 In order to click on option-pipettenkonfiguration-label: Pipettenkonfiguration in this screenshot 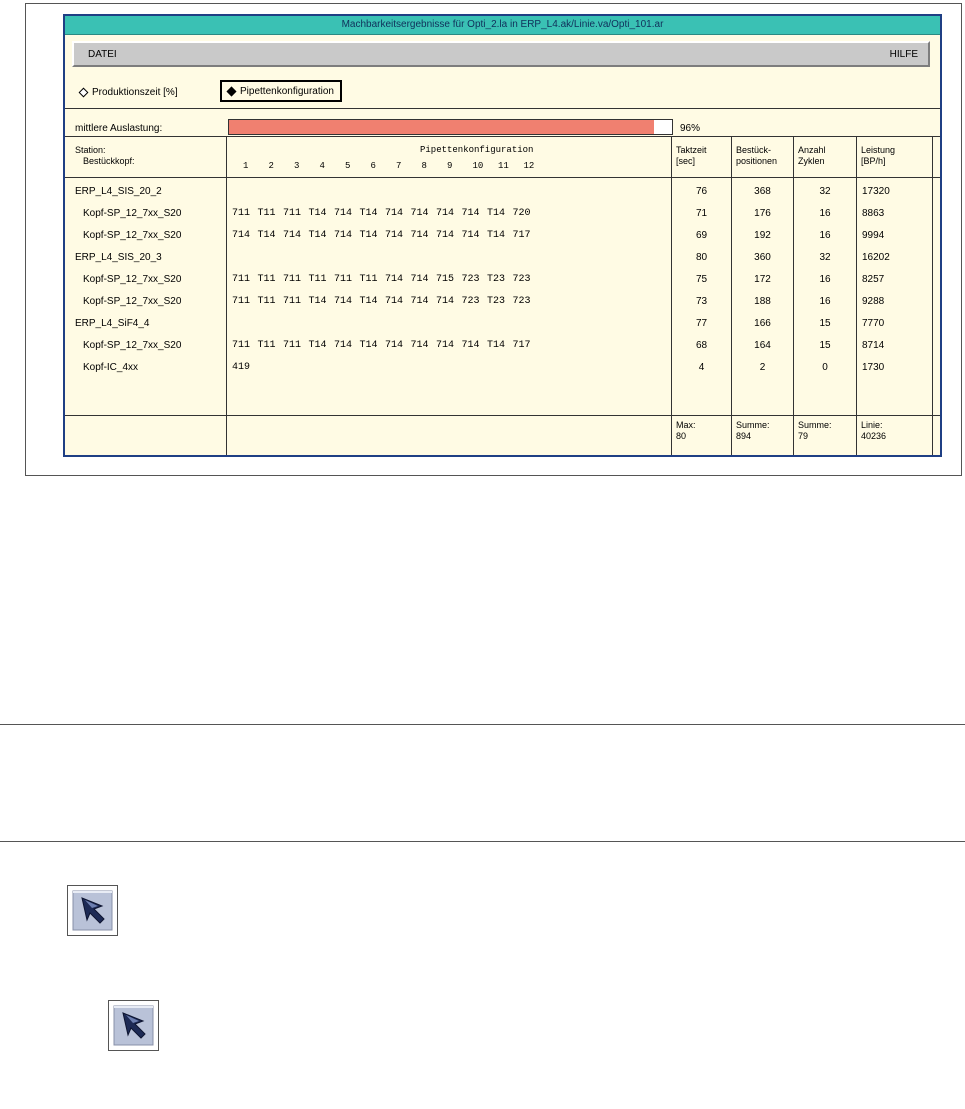, I will do `click(287, 91)`.